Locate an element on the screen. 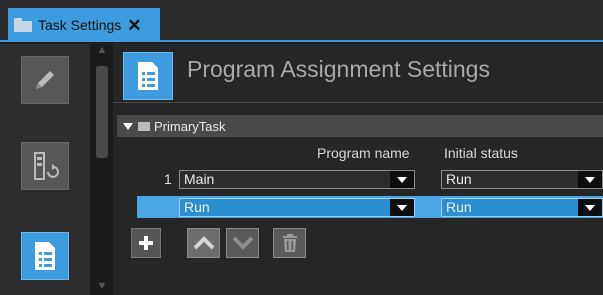 The height and width of the screenshot is (295, 603). toolbar-scrollbar: ▲ ▼ is located at coordinates (102, 169).